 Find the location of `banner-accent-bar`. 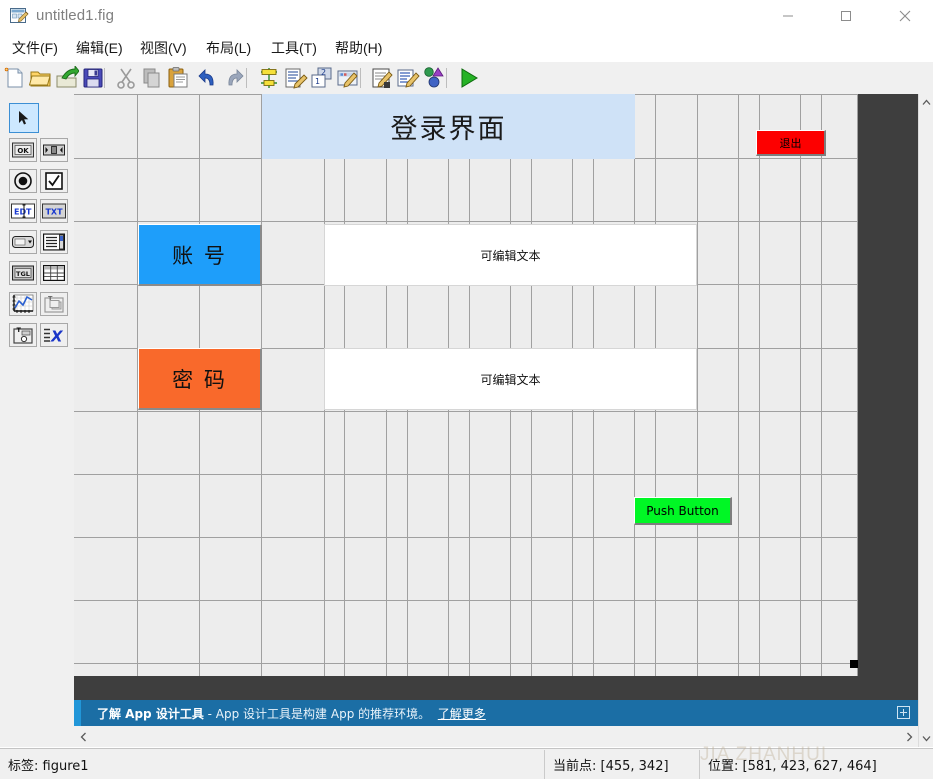

banner-accent-bar is located at coordinates (77, 713).